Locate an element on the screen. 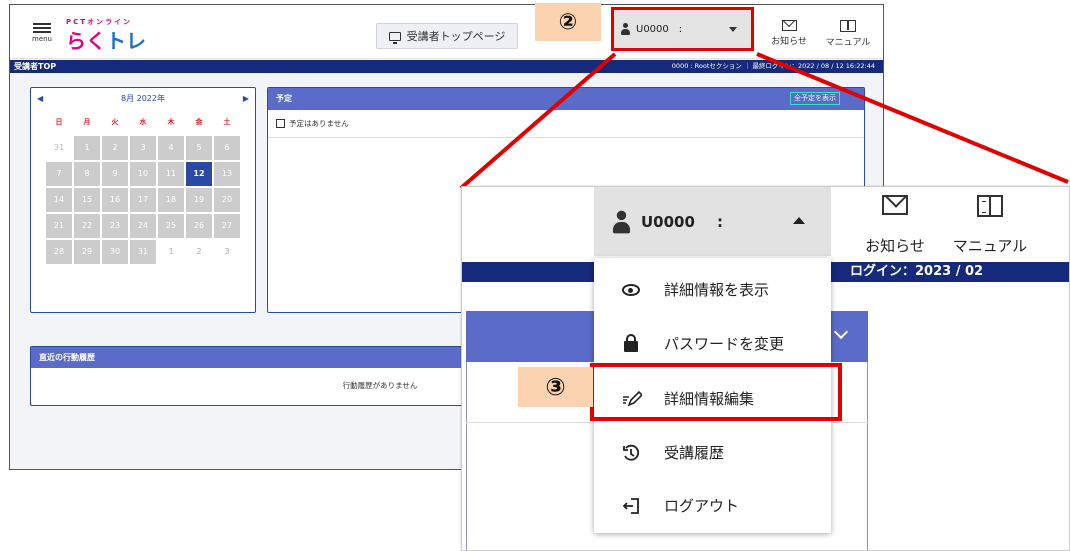  zoom-user-id: U0000 is located at coordinates (668, 221).